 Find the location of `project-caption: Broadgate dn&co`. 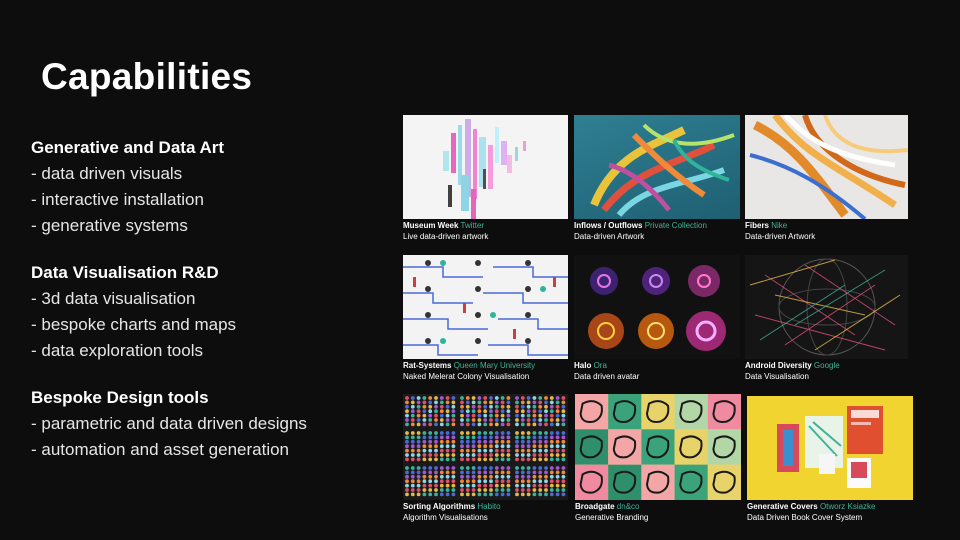

project-caption: Broadgate dn&co is located at coordinates (607, 507).